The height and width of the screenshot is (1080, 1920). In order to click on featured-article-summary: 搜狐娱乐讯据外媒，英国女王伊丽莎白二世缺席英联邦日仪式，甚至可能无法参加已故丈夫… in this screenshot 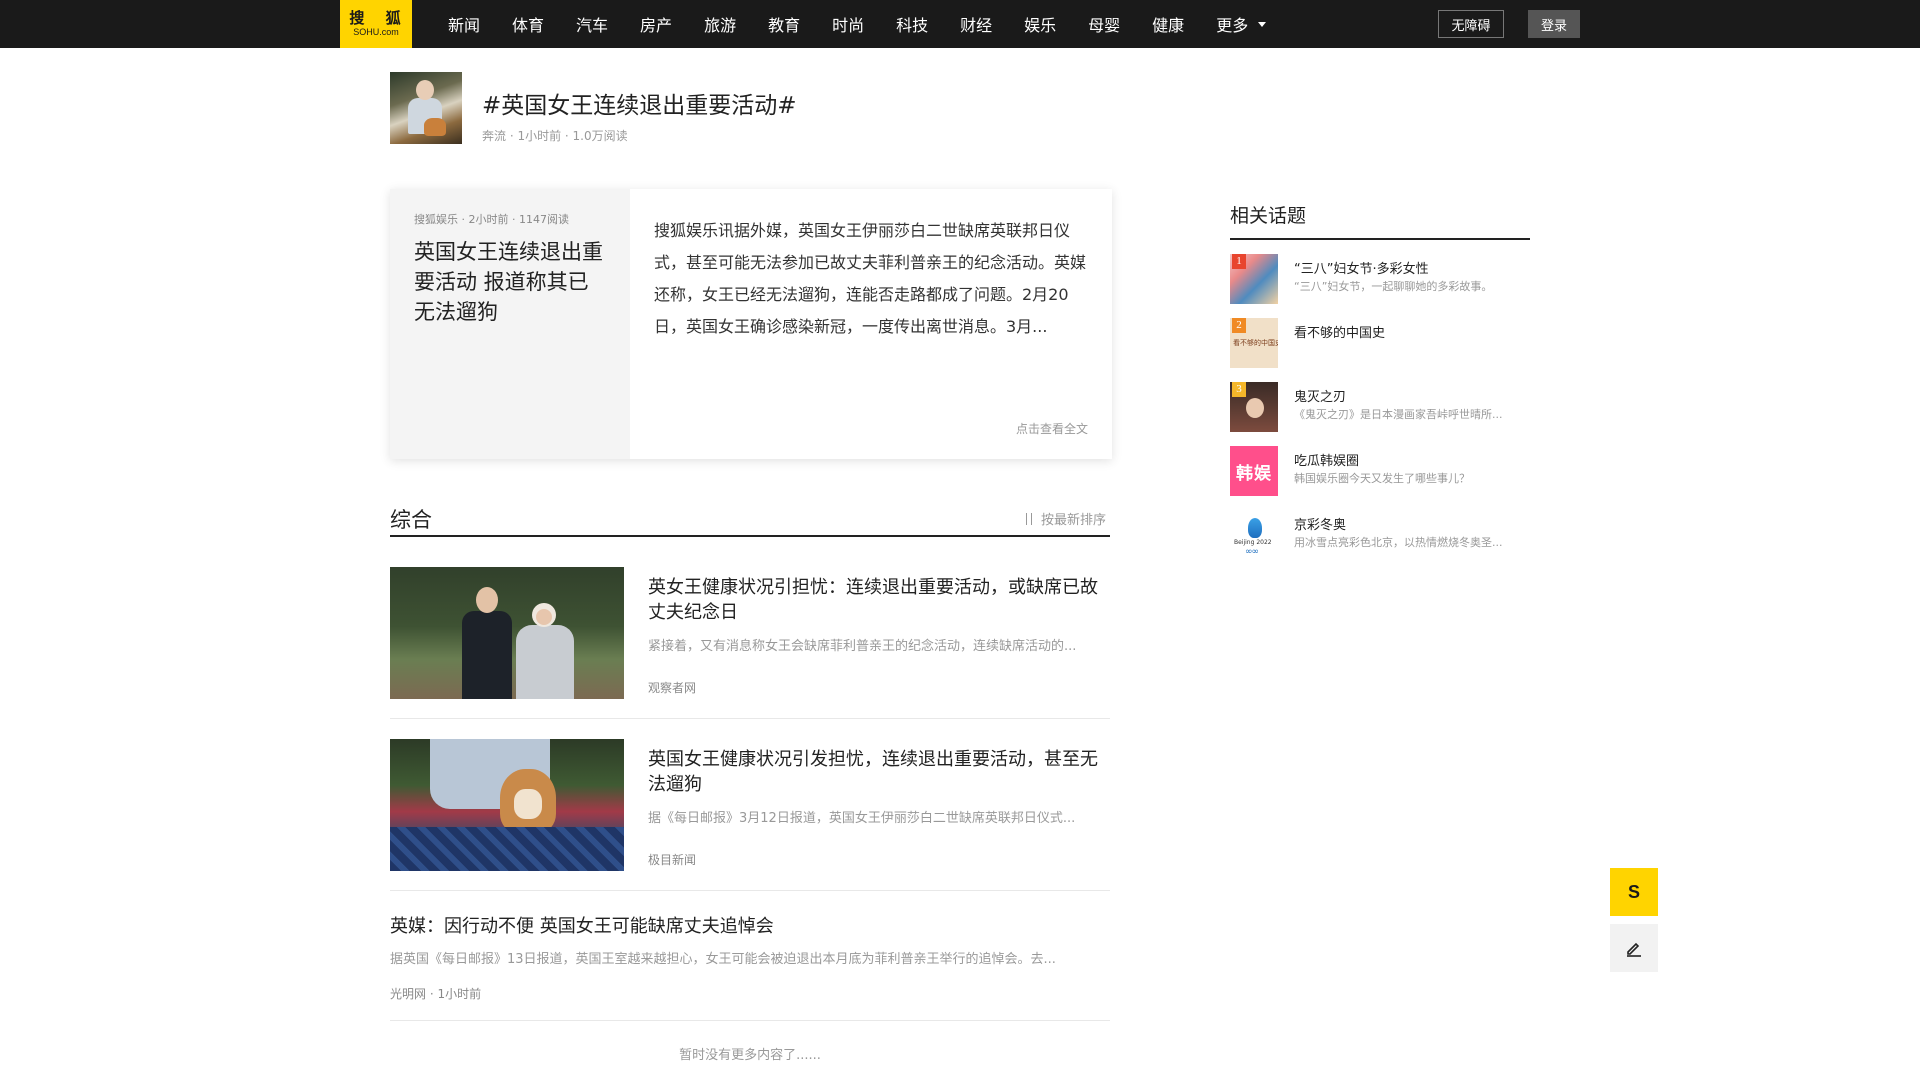, I will do `click(870, 278)`.